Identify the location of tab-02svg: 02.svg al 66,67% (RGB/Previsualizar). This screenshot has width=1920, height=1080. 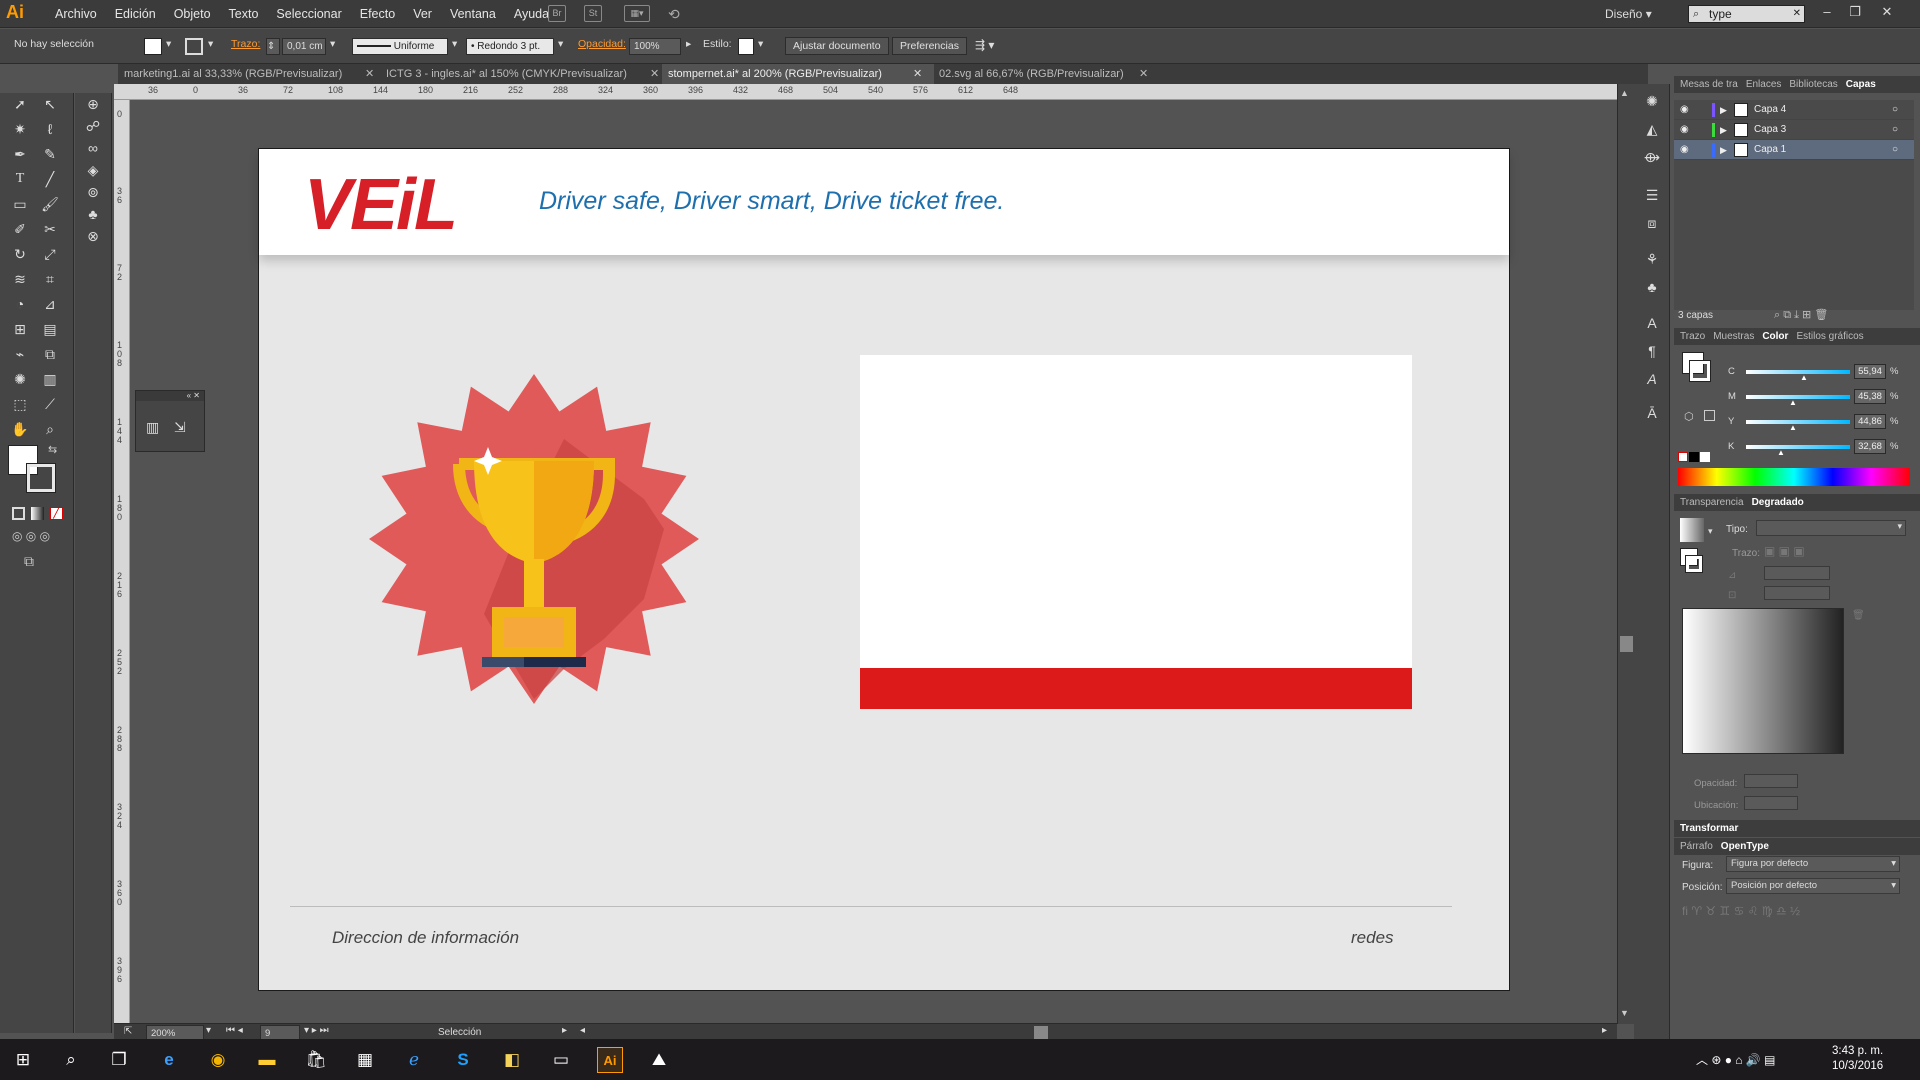
(1045, 74).